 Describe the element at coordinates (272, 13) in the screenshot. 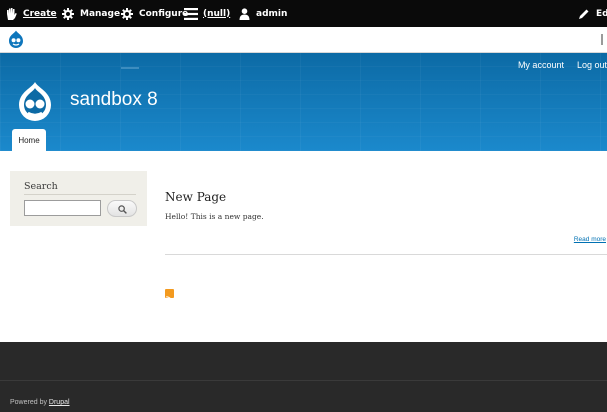

I see `user-label: admin` at that location.